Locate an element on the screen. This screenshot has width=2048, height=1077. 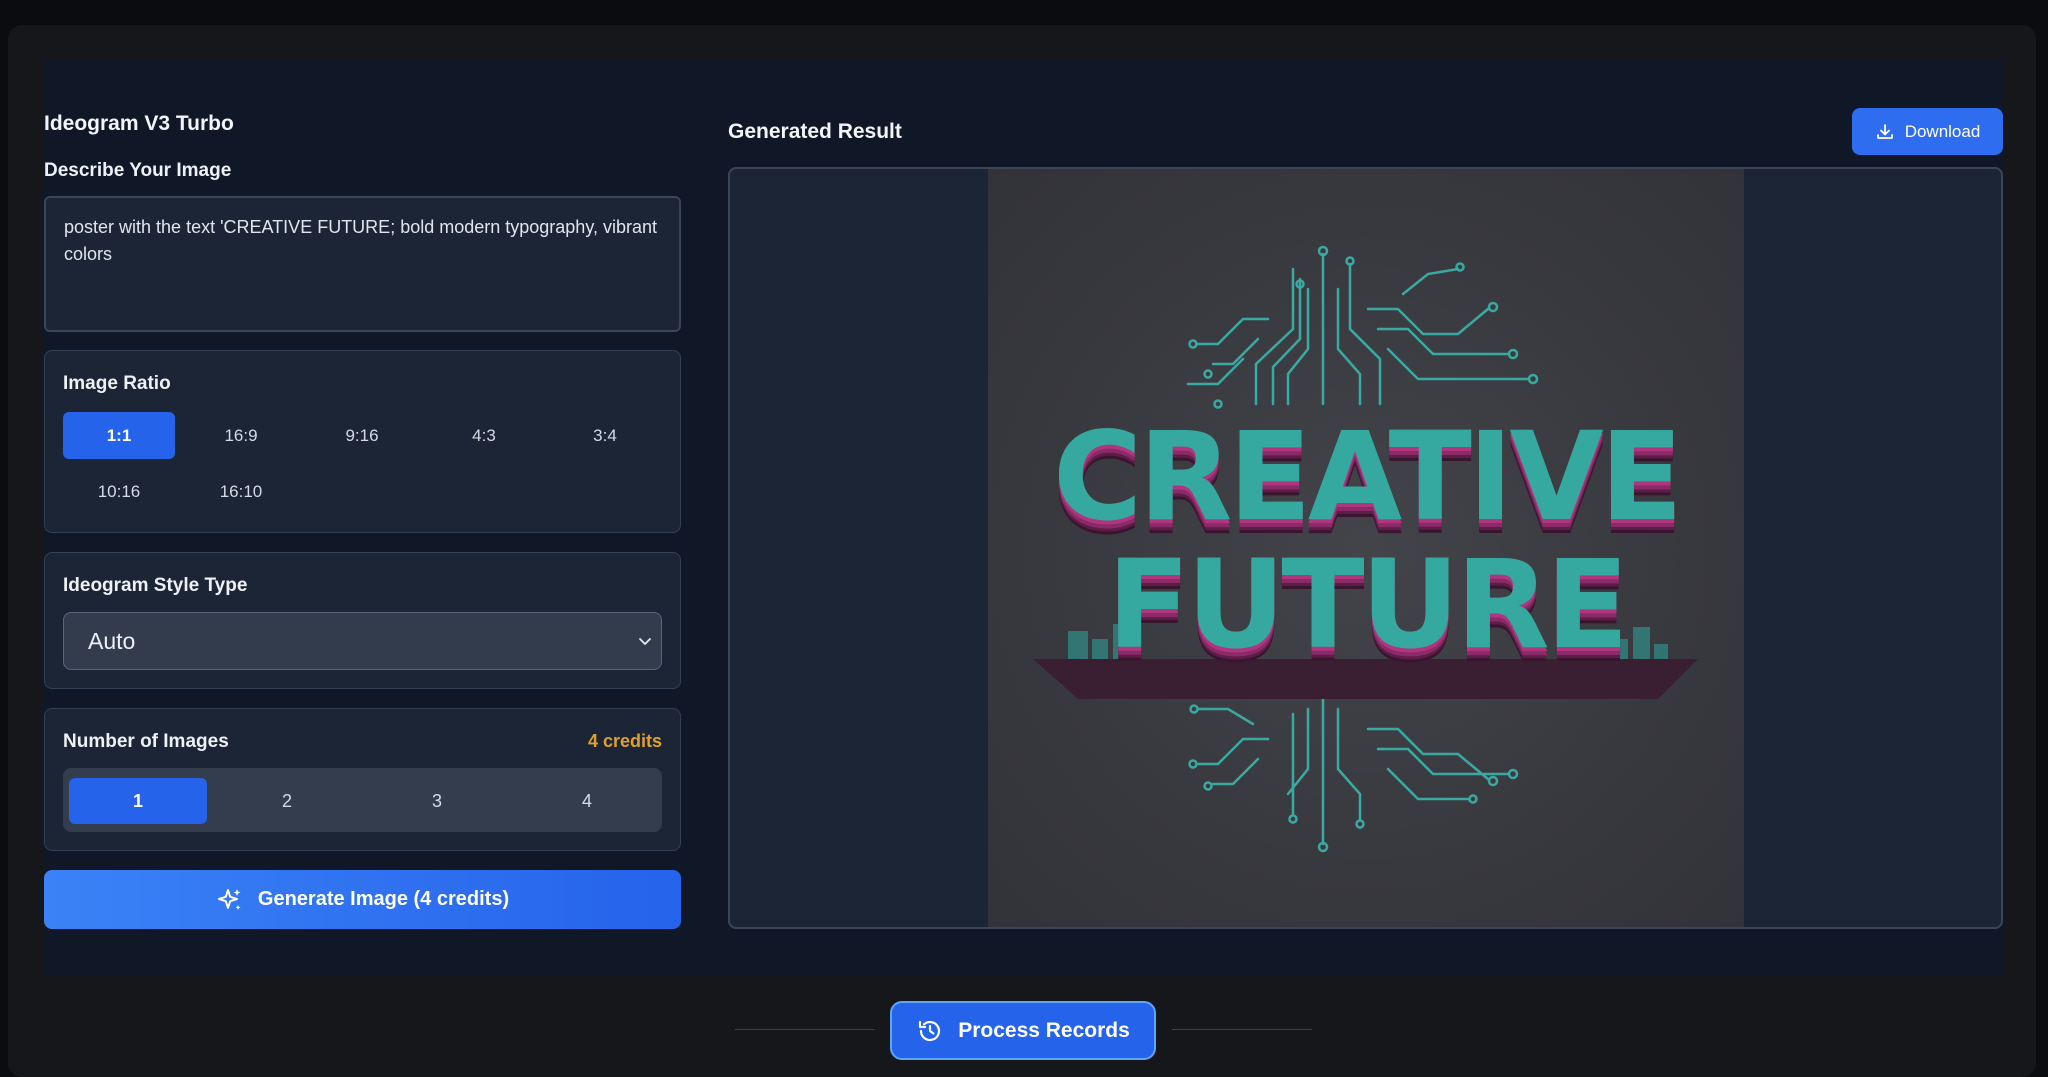
download-button: Download is located at coordinates (1927, 131).